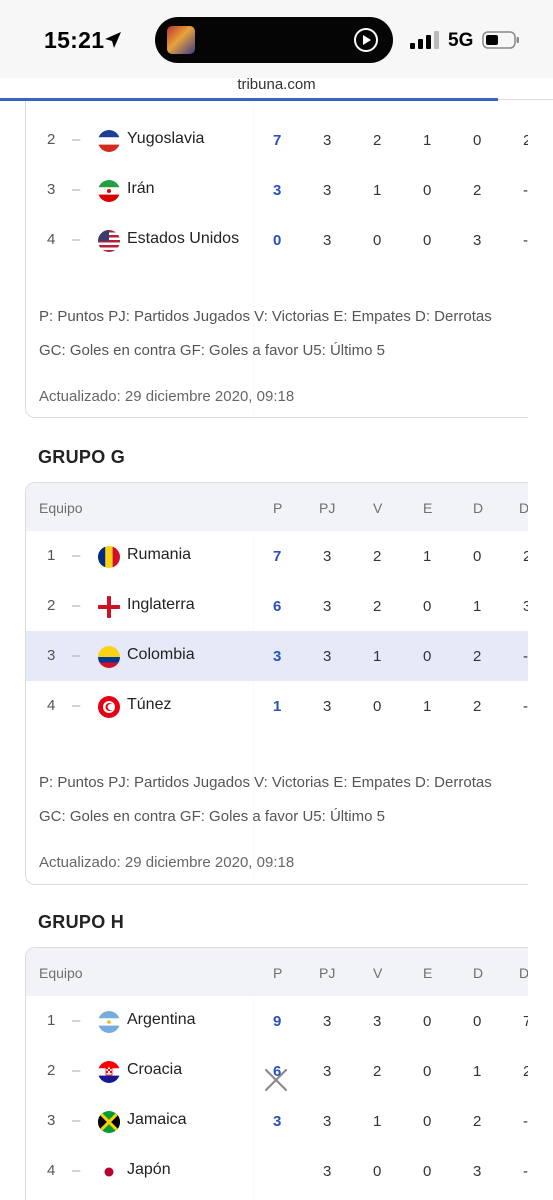 This screenshot has height=1200, width=553. I want to click on table-row: 3 – Jamaica 3 3 1 0 2 -, so click(277, 1121).